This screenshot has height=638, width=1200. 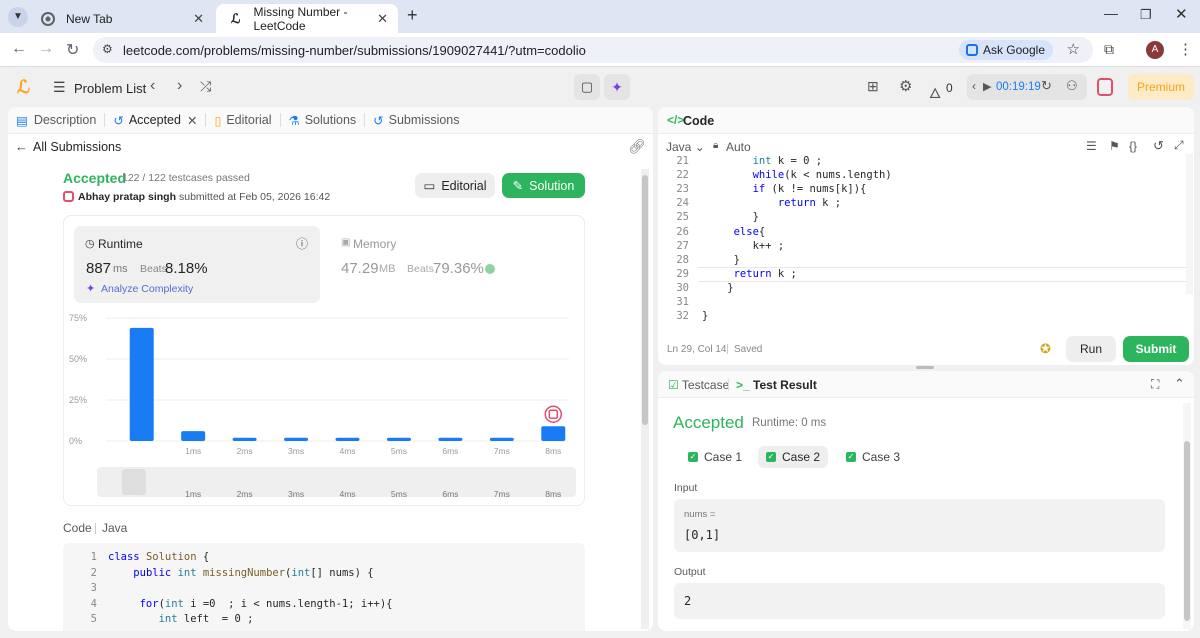 I want to click on browser-tab-new-tab: New Tab ✕, so click(x=121, y=18).